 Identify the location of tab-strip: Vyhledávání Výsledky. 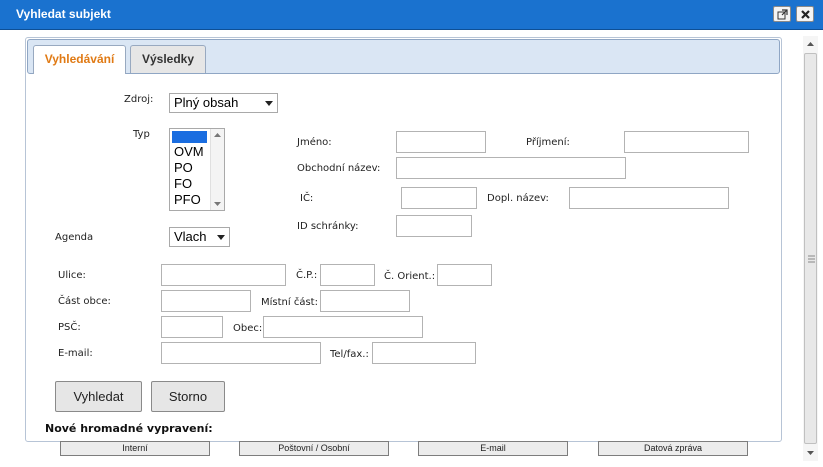
(403, 56).